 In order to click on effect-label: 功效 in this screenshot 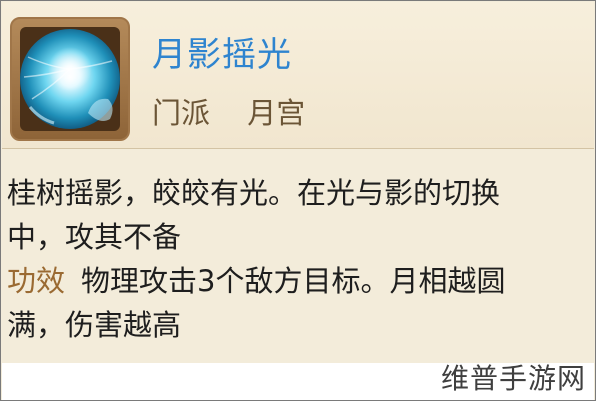, I will do `click(36, 281)`.